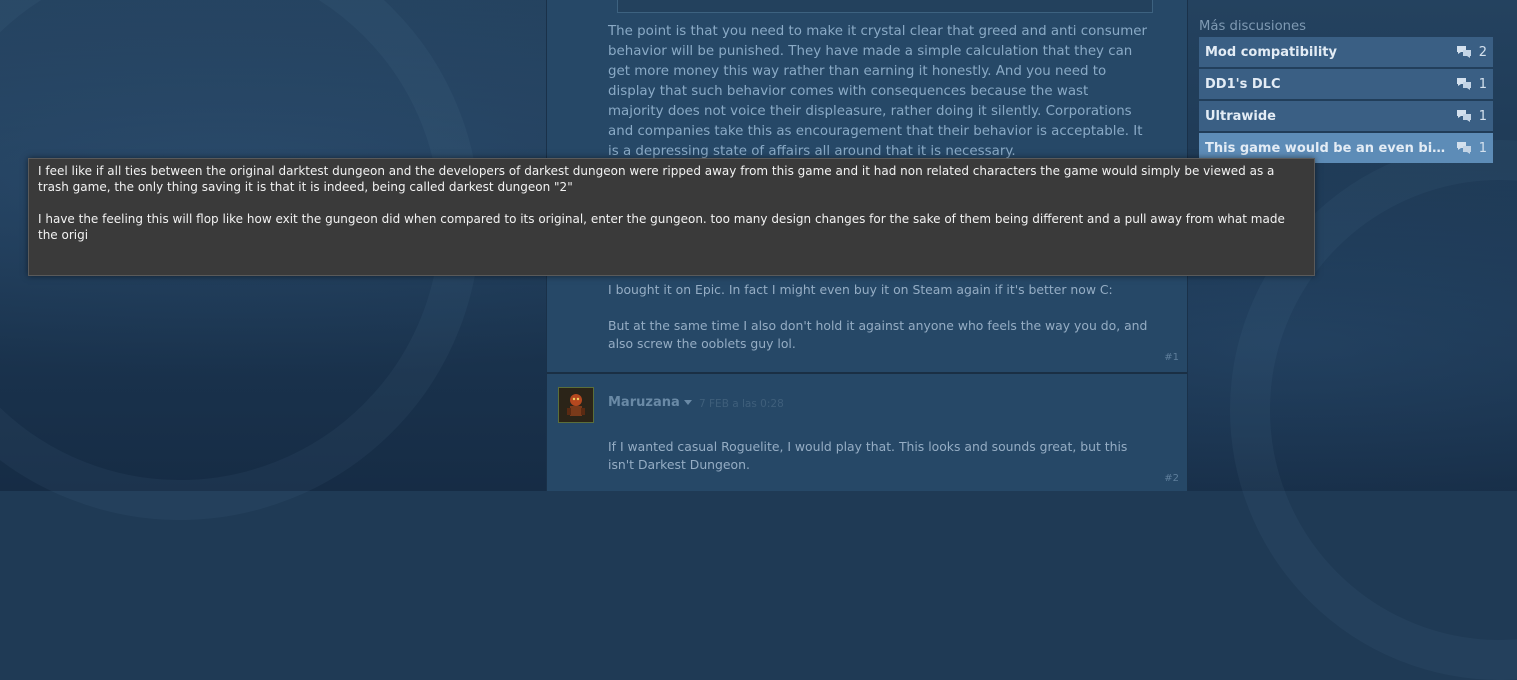  I want to click on reply-1-number: #1, so click(1171, 357).